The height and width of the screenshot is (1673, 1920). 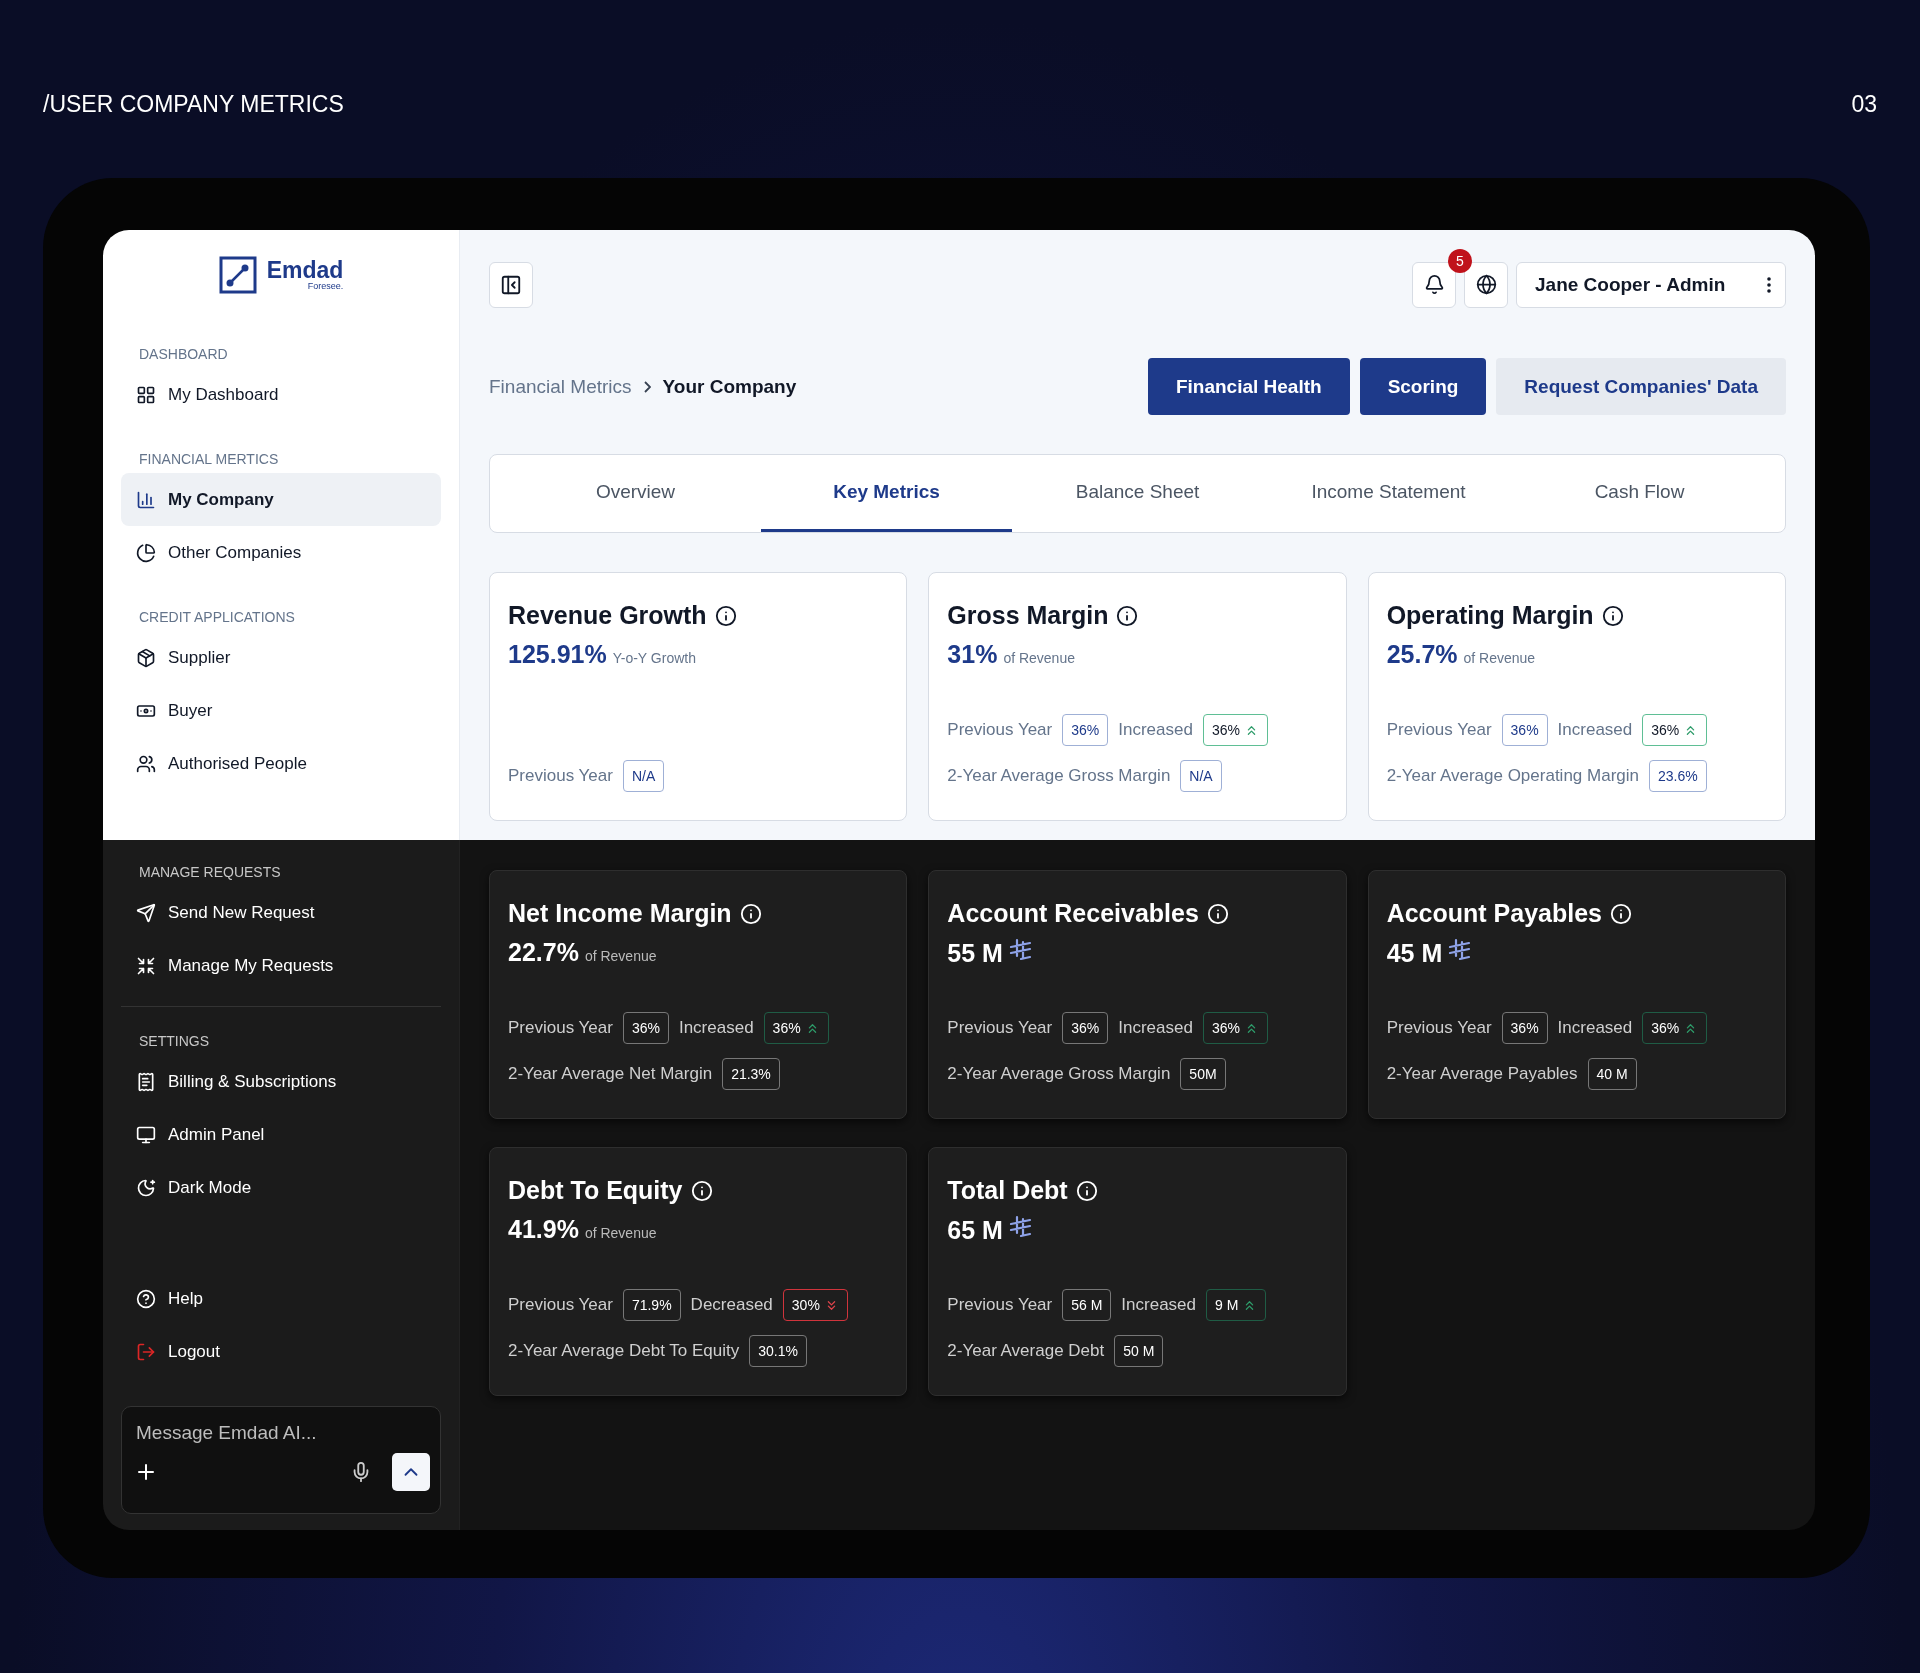 I want to click on item-label: Dark Mode, so click(x=210, y=1187).